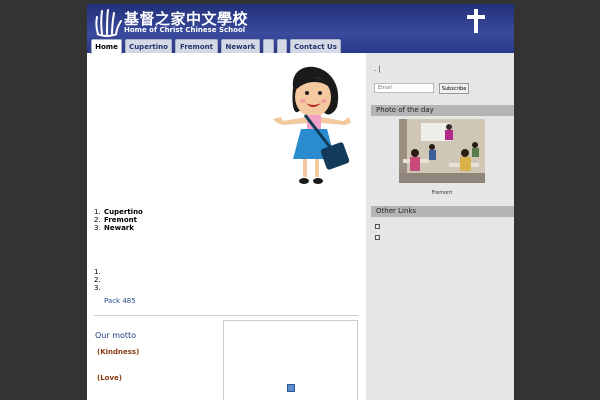 This screenshot has height=400, width=600. I want to click on tab-cupertino: Cupertino, so click(148, 46).